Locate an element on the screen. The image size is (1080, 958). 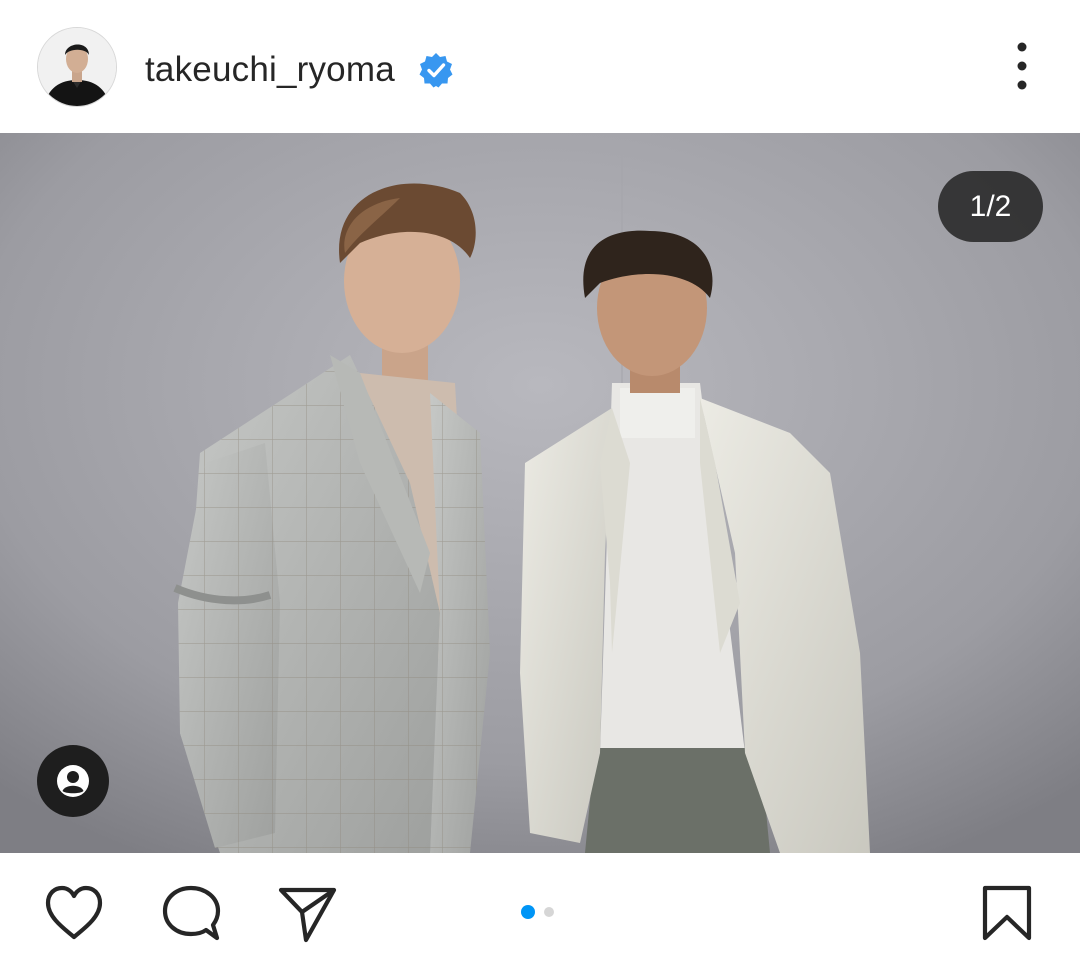
verified-badge-icon is located at coordinates (436, 70).